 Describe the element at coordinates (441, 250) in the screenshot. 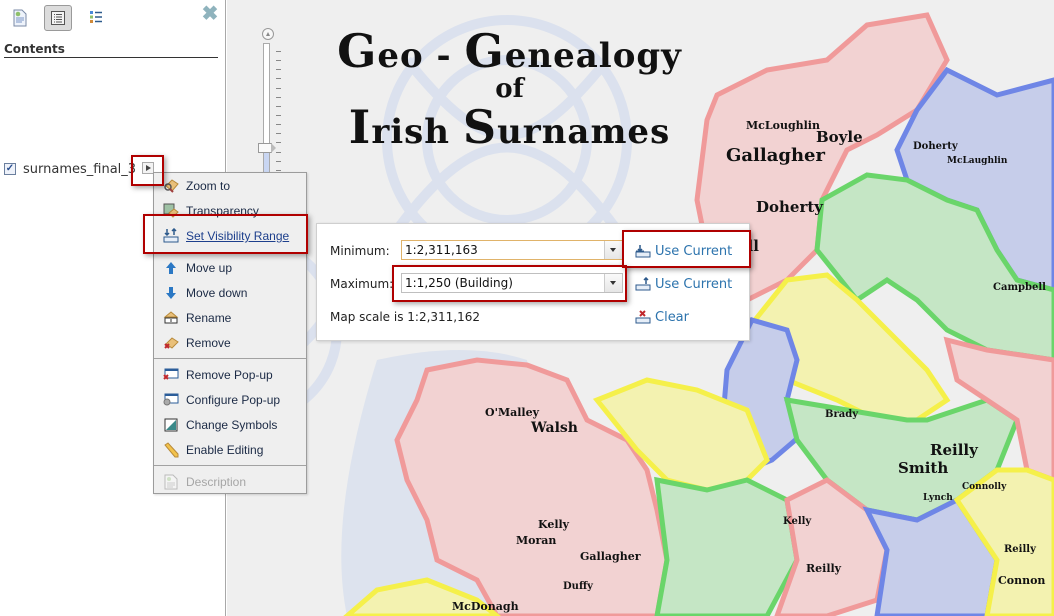

I see `minimum-scale-value: 1:2,311,163` at that location.